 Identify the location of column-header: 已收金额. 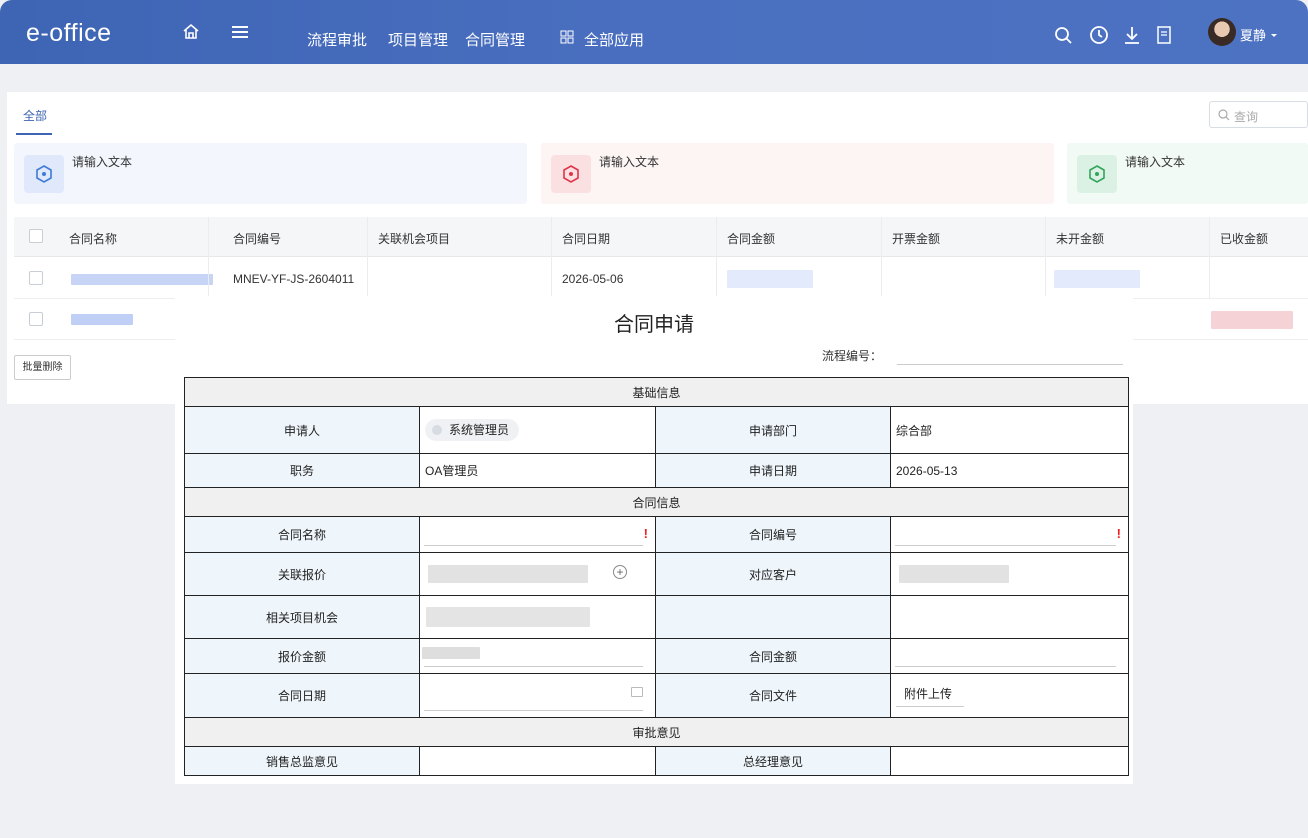
(1244, 238).